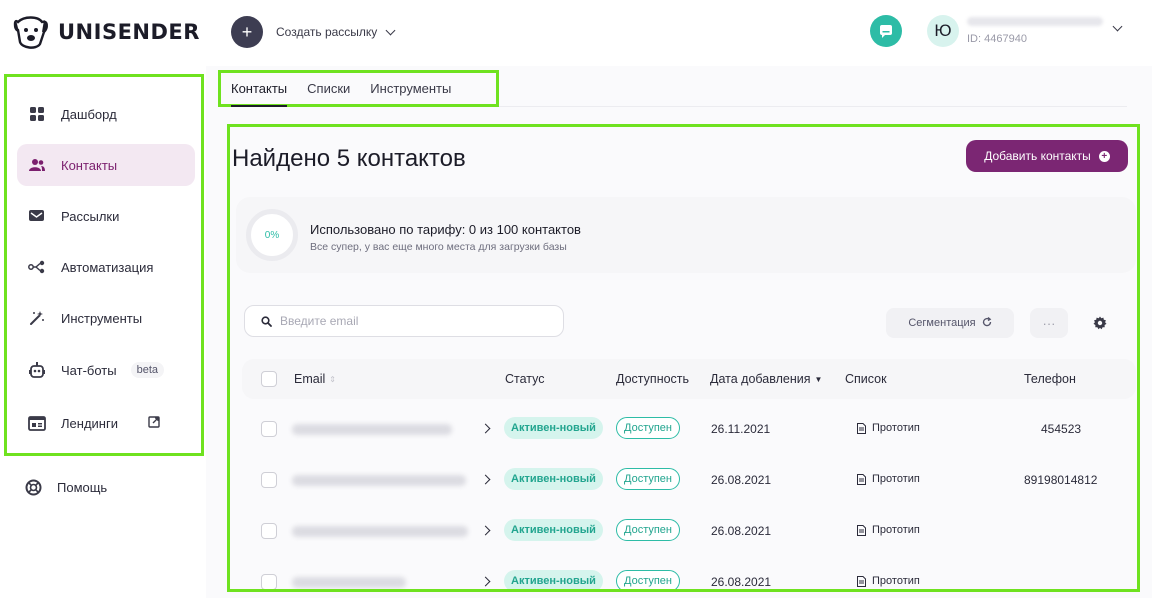 The height and width of the screenshot is (598, 1152). I want to click on usage-percent: 0%, so click(272, 235).